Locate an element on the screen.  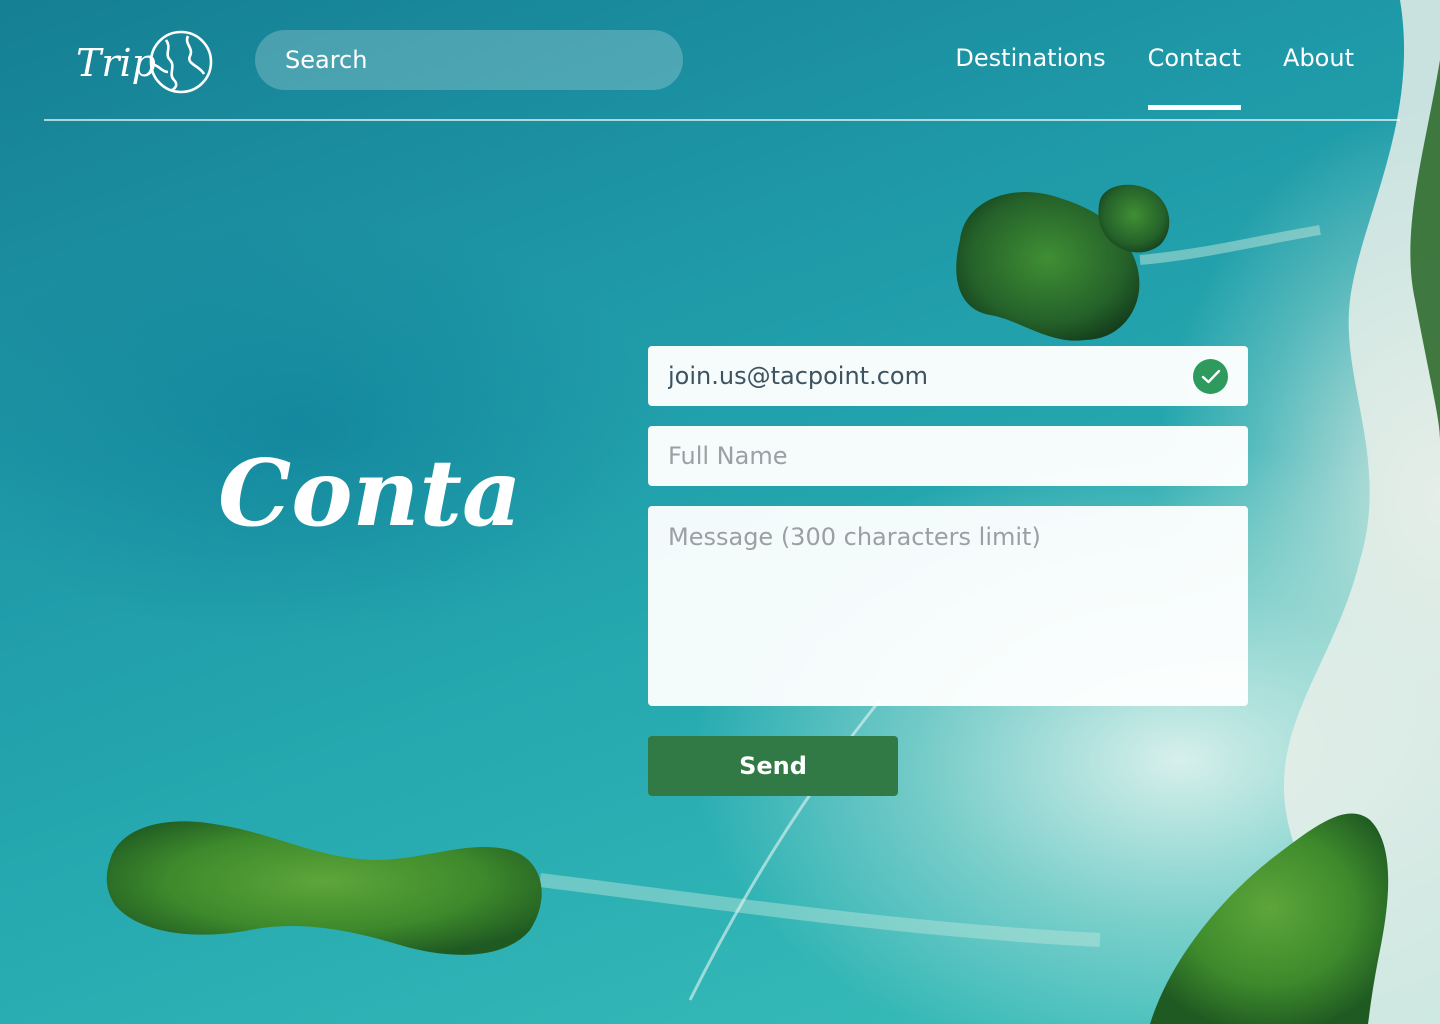
search-input is located at coordinates (469, 60).